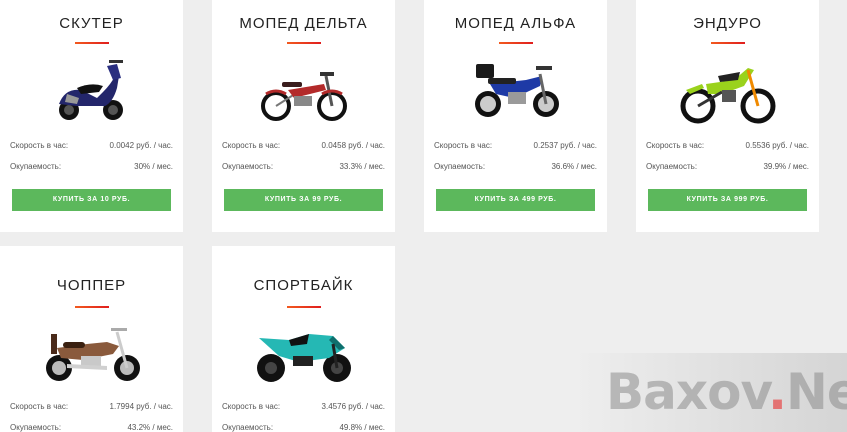 Image resolution: width=847 pixels, height=432 pixels. Describe the element at coordinates (816, 392) in the screenshot. I see `watermark-text-b: Net` at that location.